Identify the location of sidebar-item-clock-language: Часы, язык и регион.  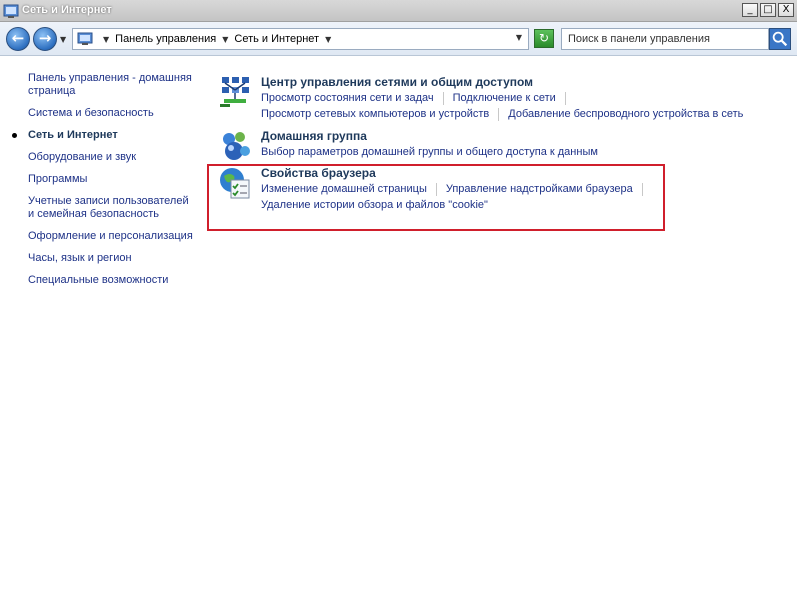
(113, 258).